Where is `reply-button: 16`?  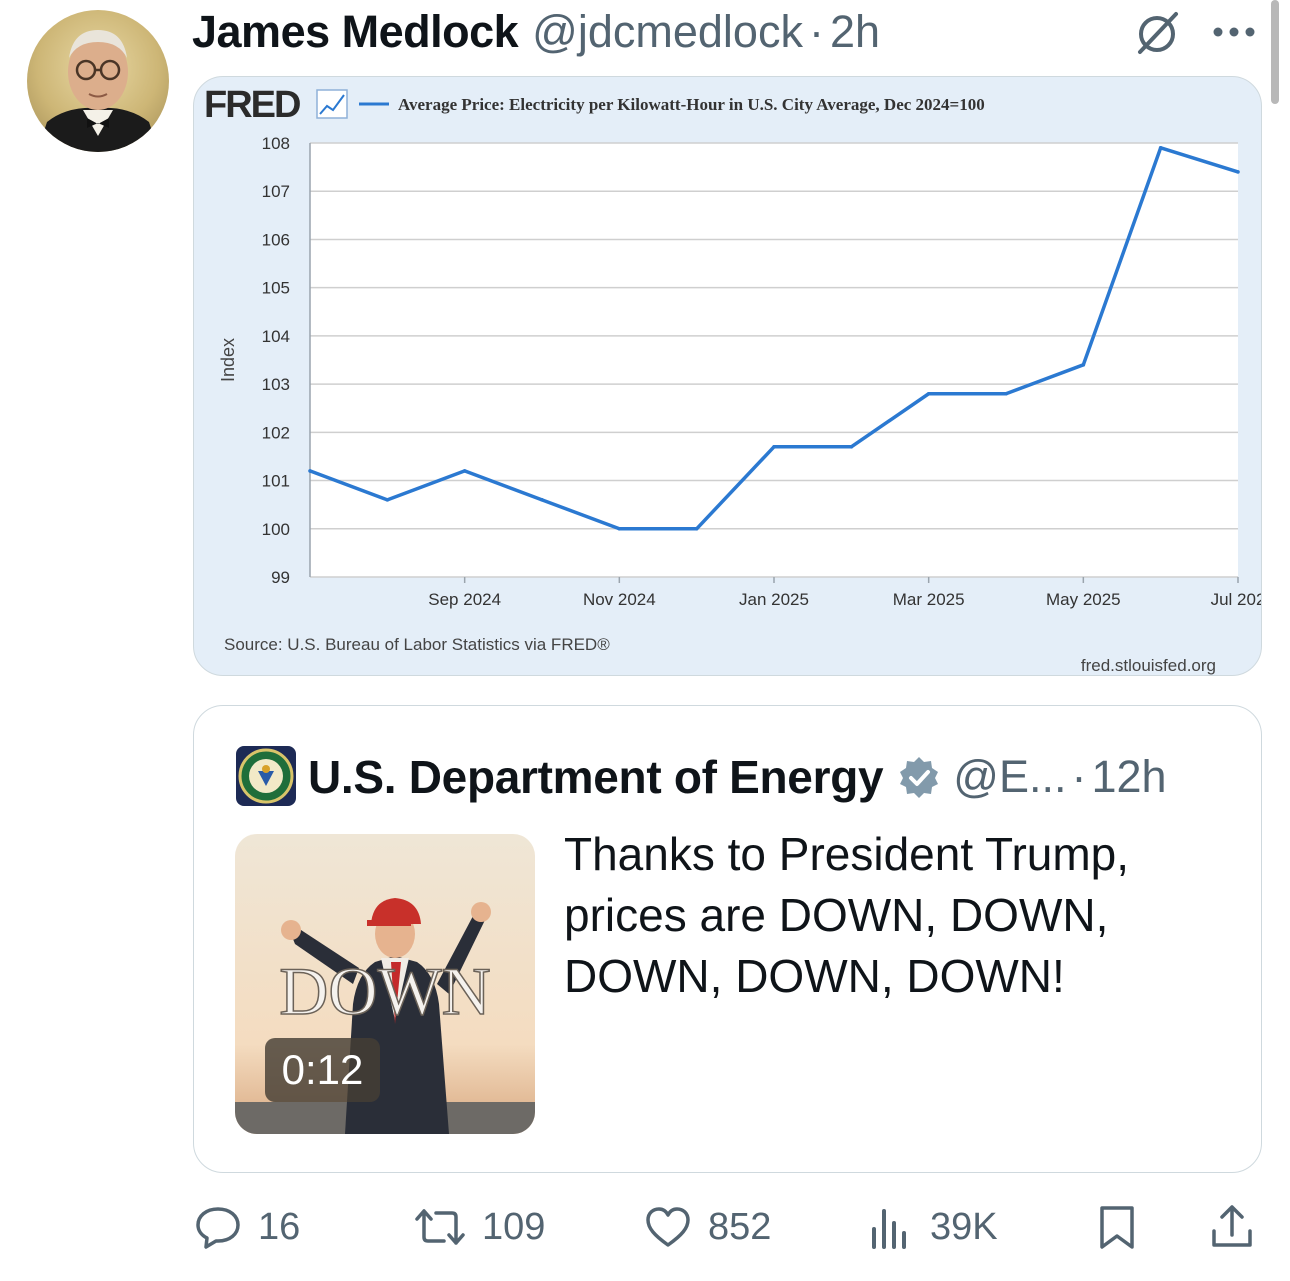 reply-button: 16 is located at coordinates (247, 1227).